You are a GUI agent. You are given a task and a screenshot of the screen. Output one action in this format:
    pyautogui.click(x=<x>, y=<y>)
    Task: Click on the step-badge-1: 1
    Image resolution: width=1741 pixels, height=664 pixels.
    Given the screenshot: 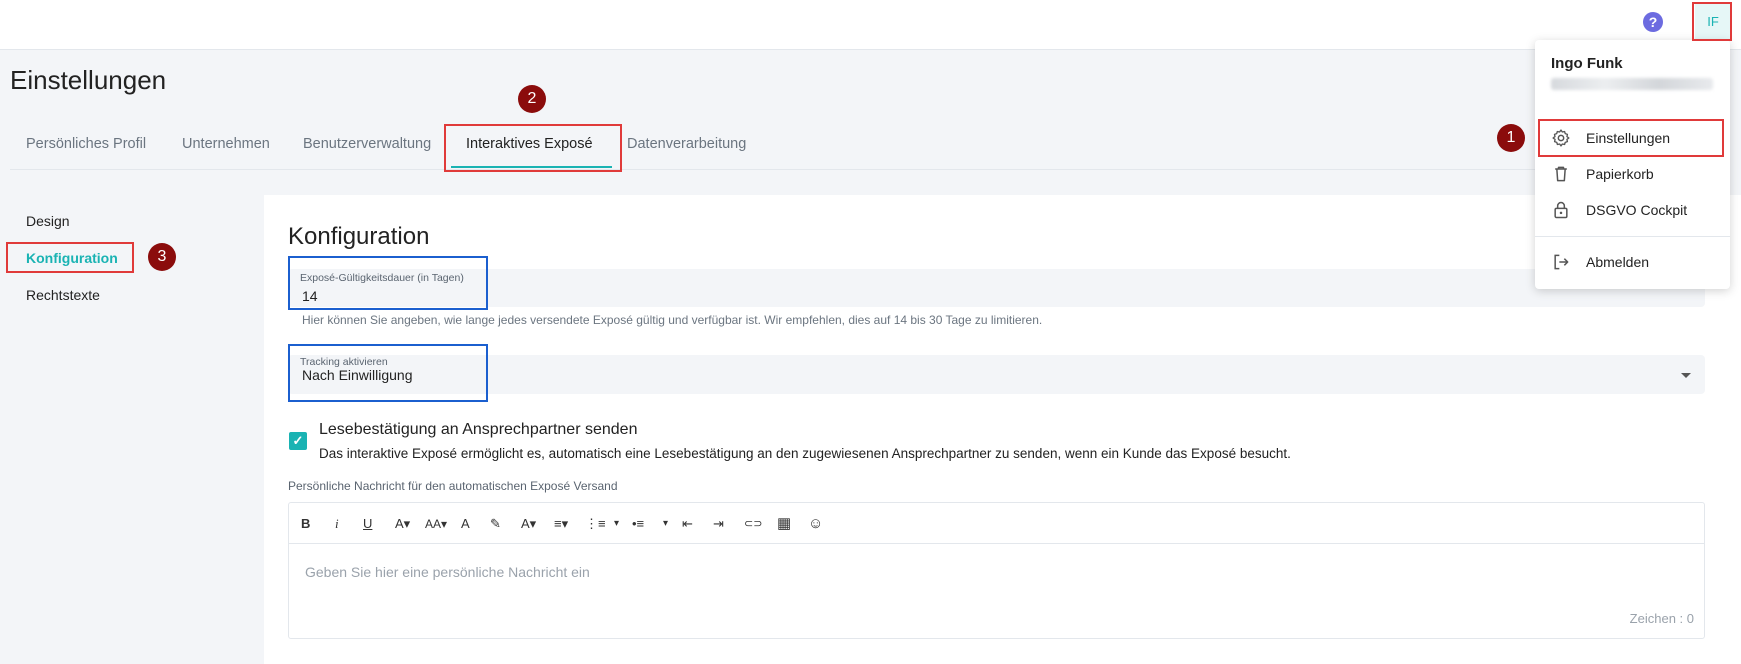 What is the action you would take?
    pyautogui.click(x=1511, y=138)
    